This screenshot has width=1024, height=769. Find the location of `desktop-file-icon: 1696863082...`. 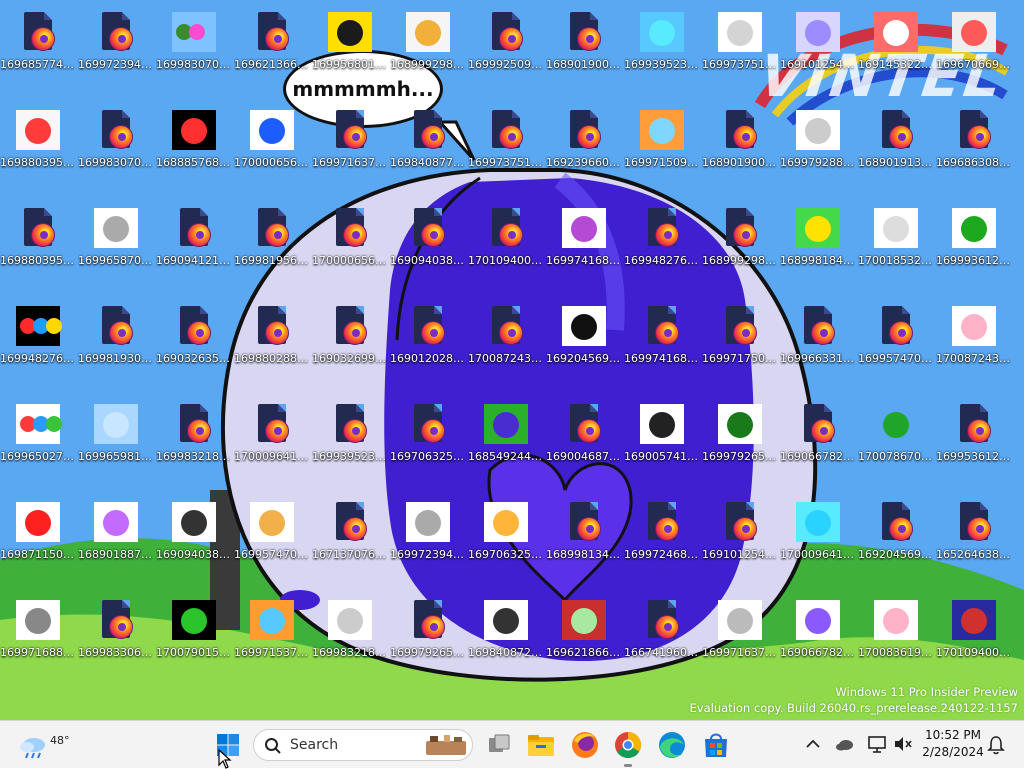

desktop-file-icon: 1696863082... is located at coordinates (974, 142).